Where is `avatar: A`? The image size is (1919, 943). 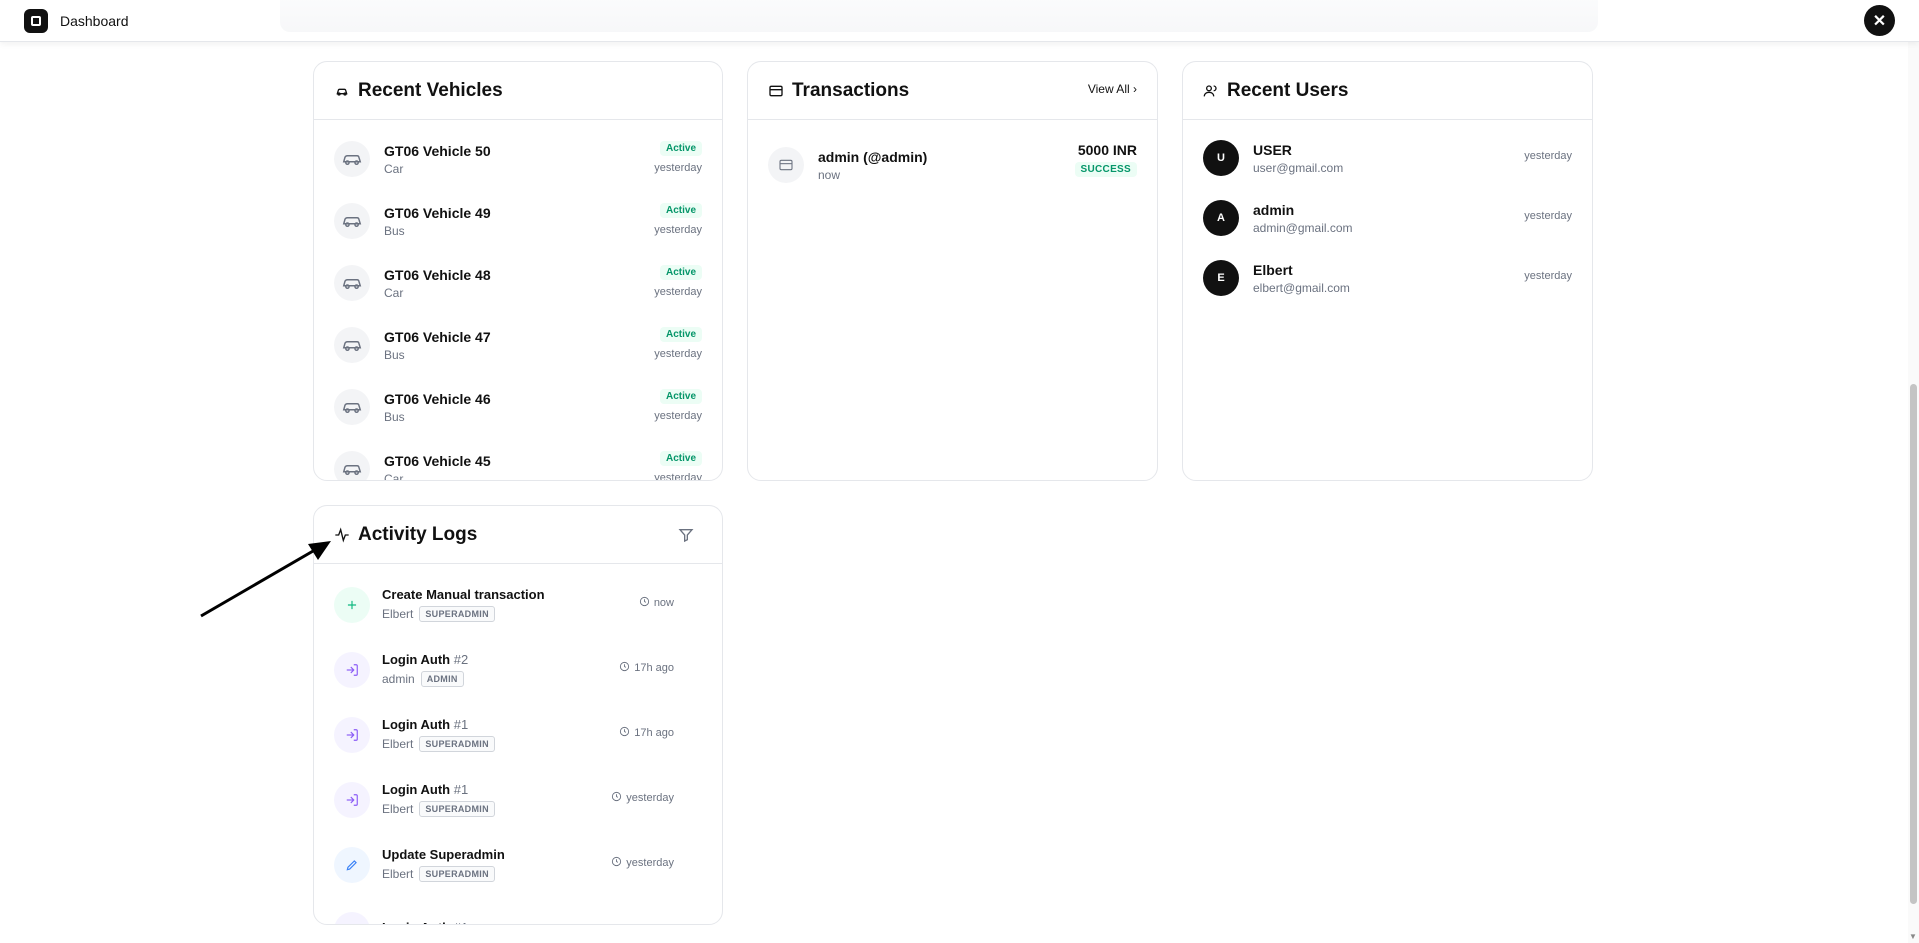 avatar: A is located at coordinates (1221, 218).